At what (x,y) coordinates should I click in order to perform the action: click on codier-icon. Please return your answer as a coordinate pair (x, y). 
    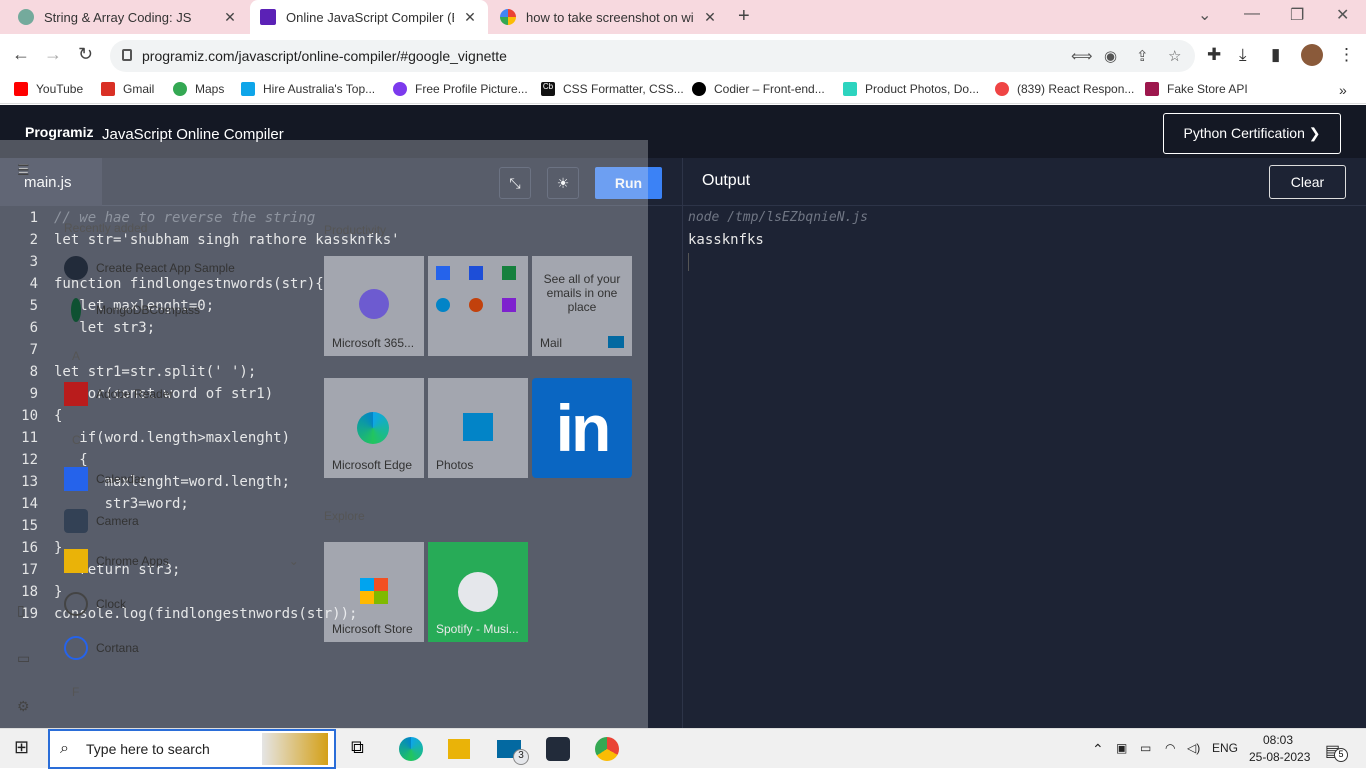
    Looking at the image, I should click on (699, 89).